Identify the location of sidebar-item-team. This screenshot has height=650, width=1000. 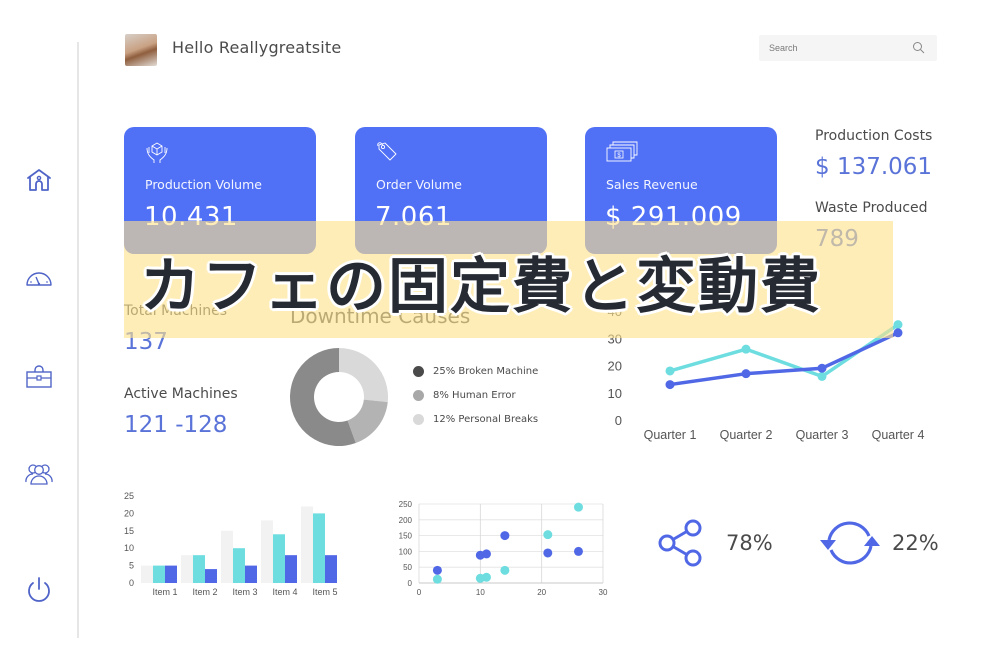
(39, 474).